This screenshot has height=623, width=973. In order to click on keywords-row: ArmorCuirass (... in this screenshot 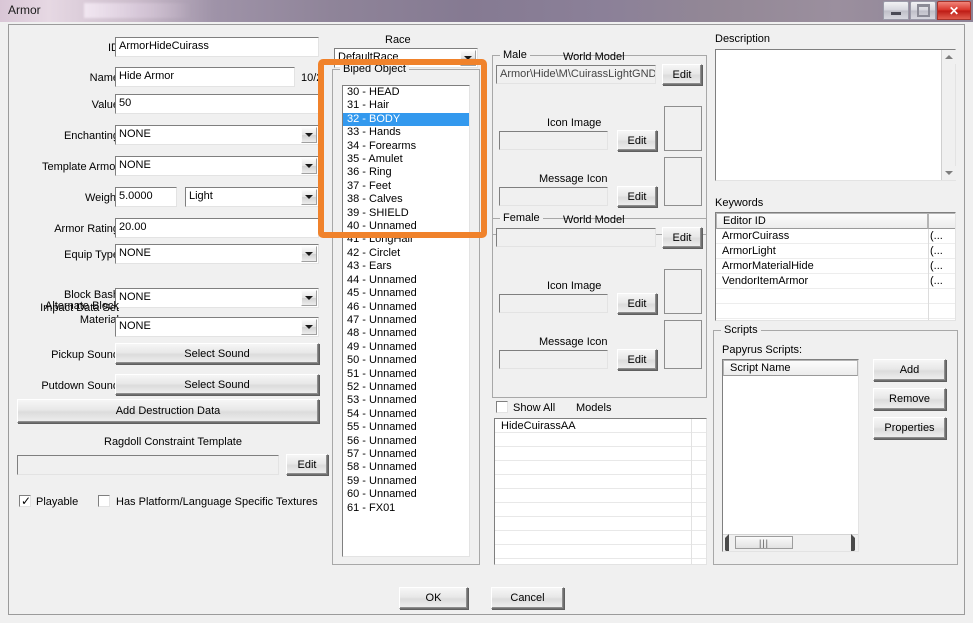, I will do `click(835, 236)`.